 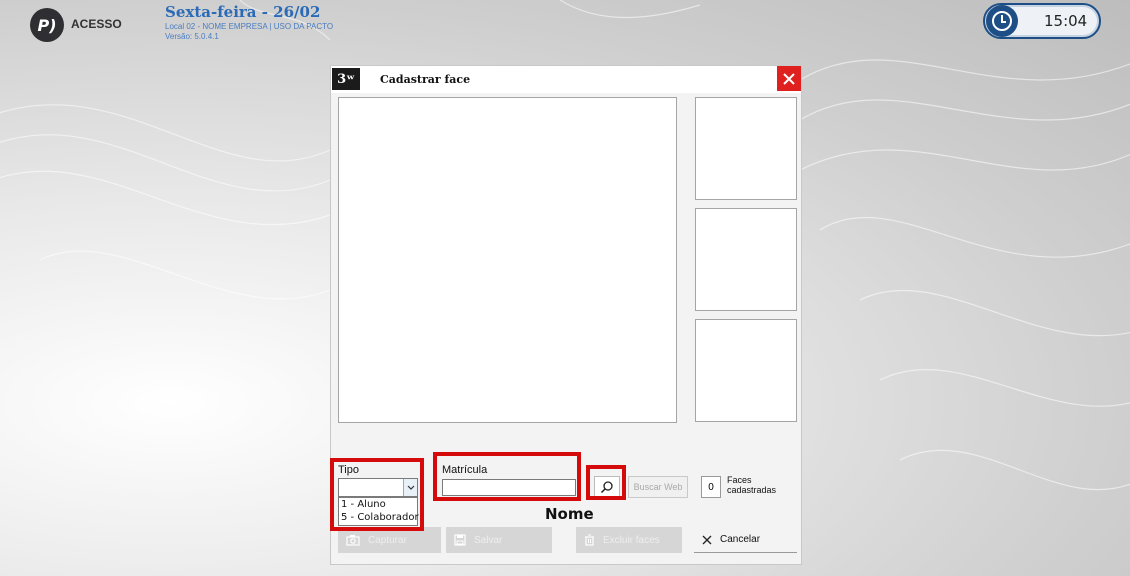 What do you see at coordinates (658, 487) in the screenshot?
I see `buscar-web-button: Buscar Web` at bounding box center [658, 487].